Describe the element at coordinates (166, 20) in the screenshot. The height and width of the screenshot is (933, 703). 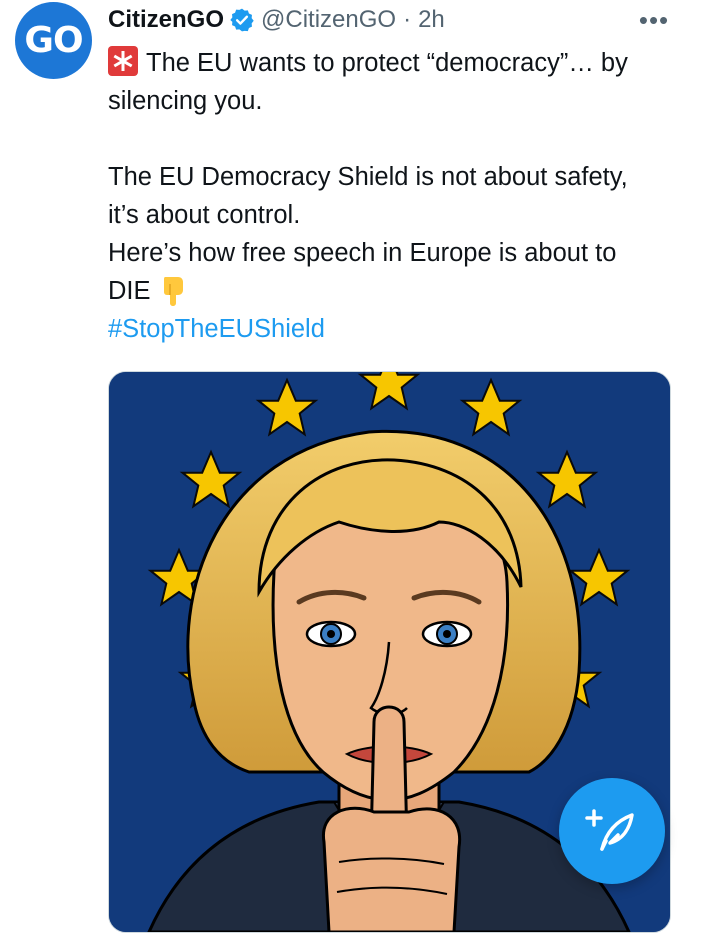
I see `display-name: CitizenGO` at that location.